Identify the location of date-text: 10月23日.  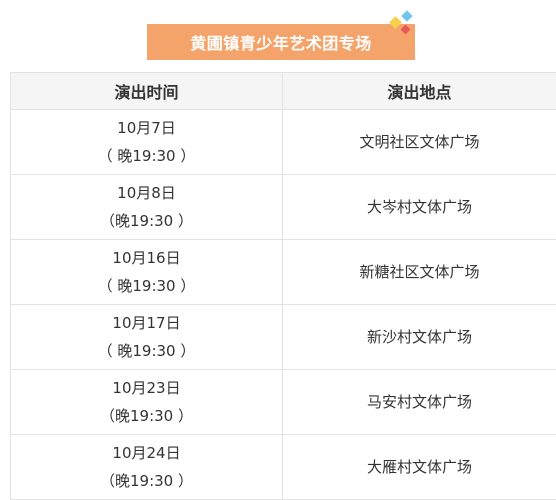
(146, 388).